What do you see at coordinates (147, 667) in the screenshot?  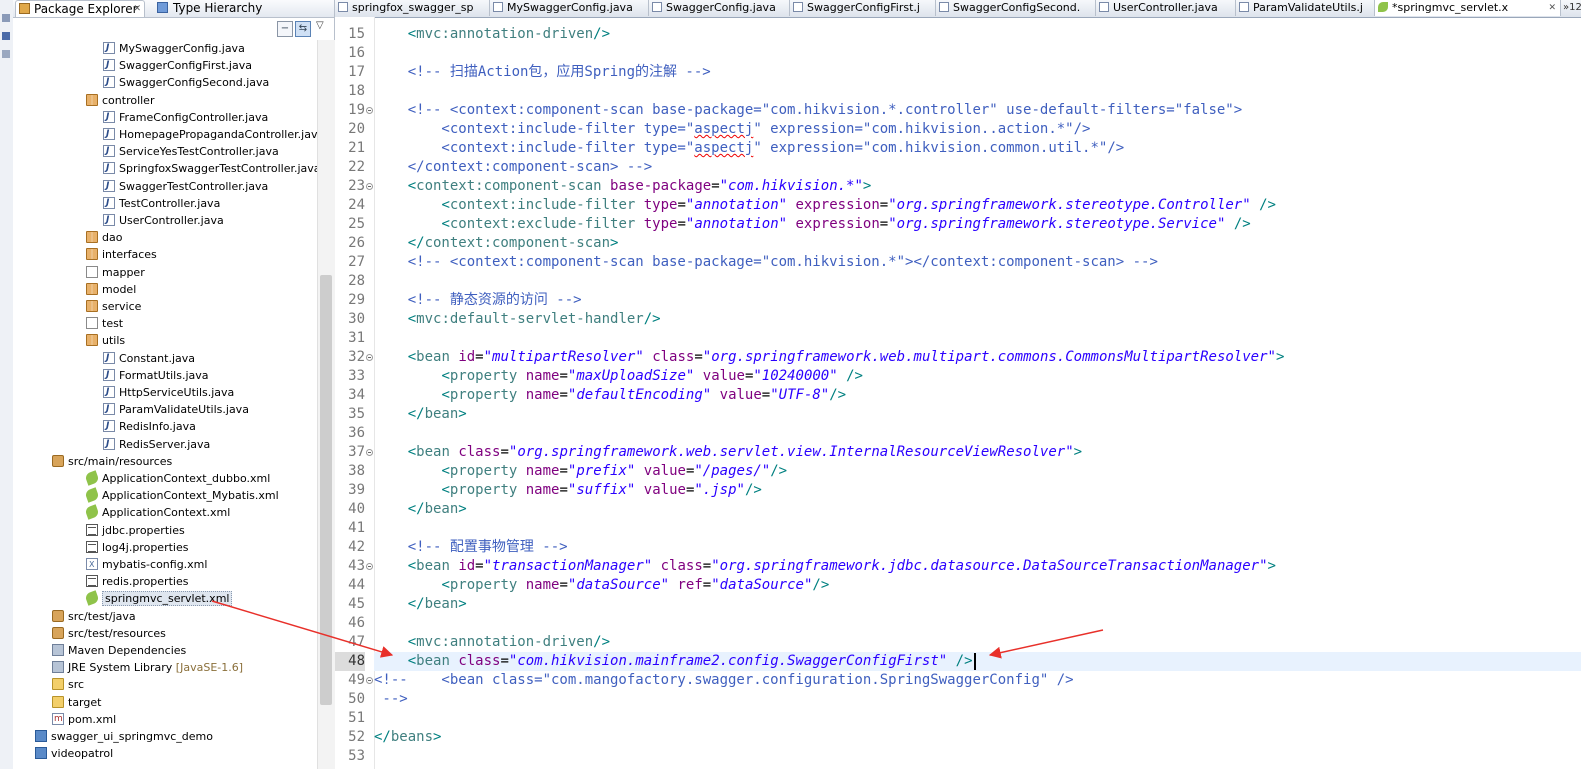 I see `tree-item: JRE System Library [JavaSE-1.6]` at bounding box center [147, 667].